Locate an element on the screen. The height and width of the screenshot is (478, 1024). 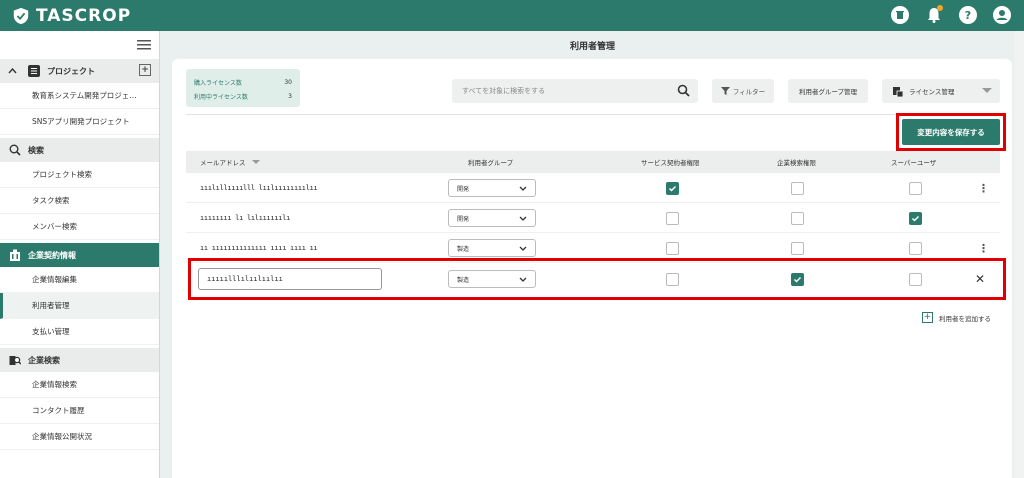
notification-dot is located at coordinates (940, 8).